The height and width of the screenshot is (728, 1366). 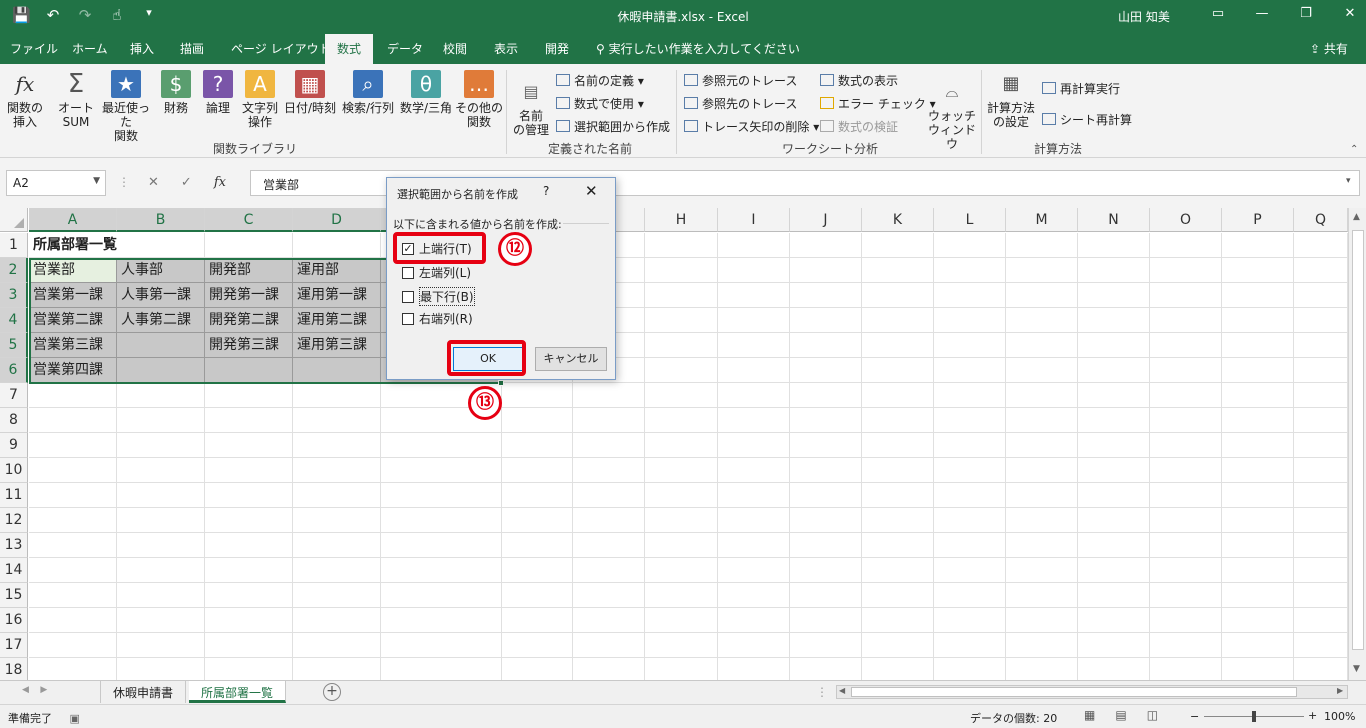 What do you see at coordinates (506, 48) in the screenshot?
I see `tab-view: 表示` at bounding box center [506, 48].